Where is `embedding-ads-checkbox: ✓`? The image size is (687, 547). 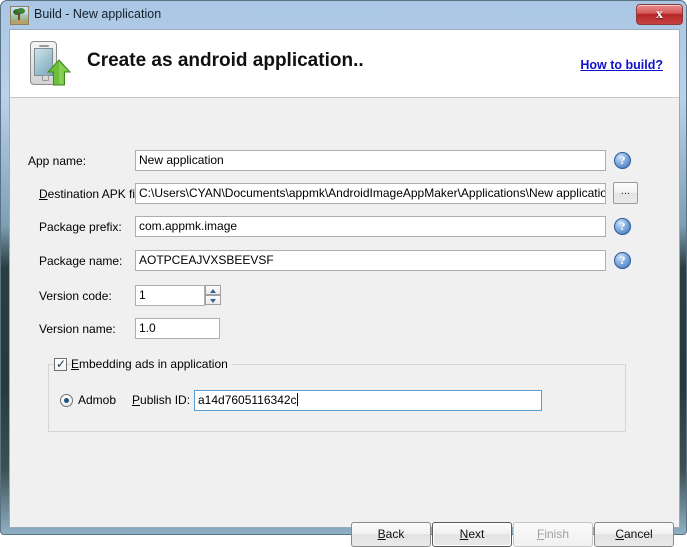 embedding-ads-checkbox: ✓ is located at coordinates (60, 364).